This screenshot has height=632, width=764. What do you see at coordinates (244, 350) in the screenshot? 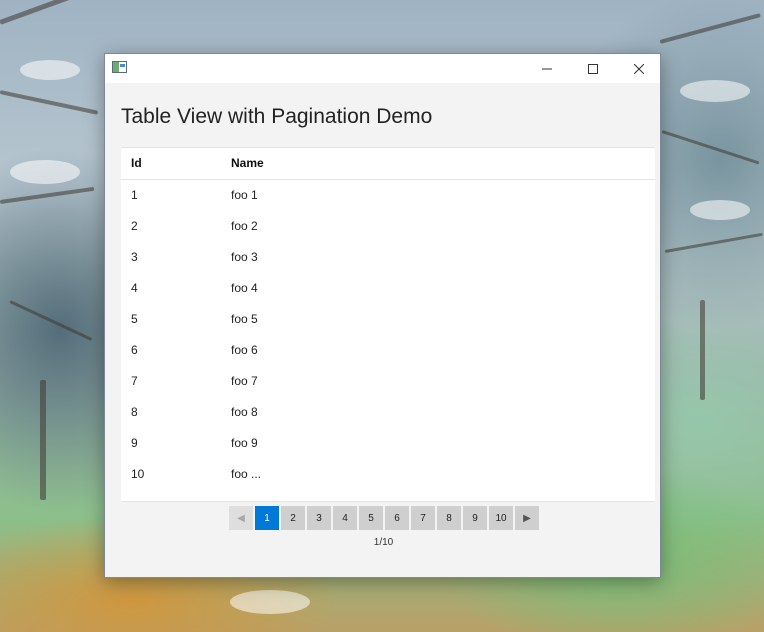
I see `cell-name: foo 6` at bounding box center [244, 350].